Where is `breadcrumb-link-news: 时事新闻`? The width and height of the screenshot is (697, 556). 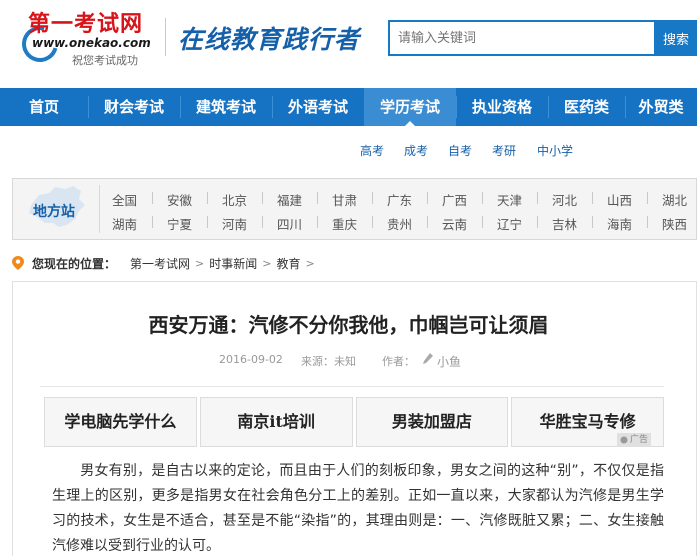
breadcrumb-link-news: 时事新闻 is located at coordinates (233, 263).